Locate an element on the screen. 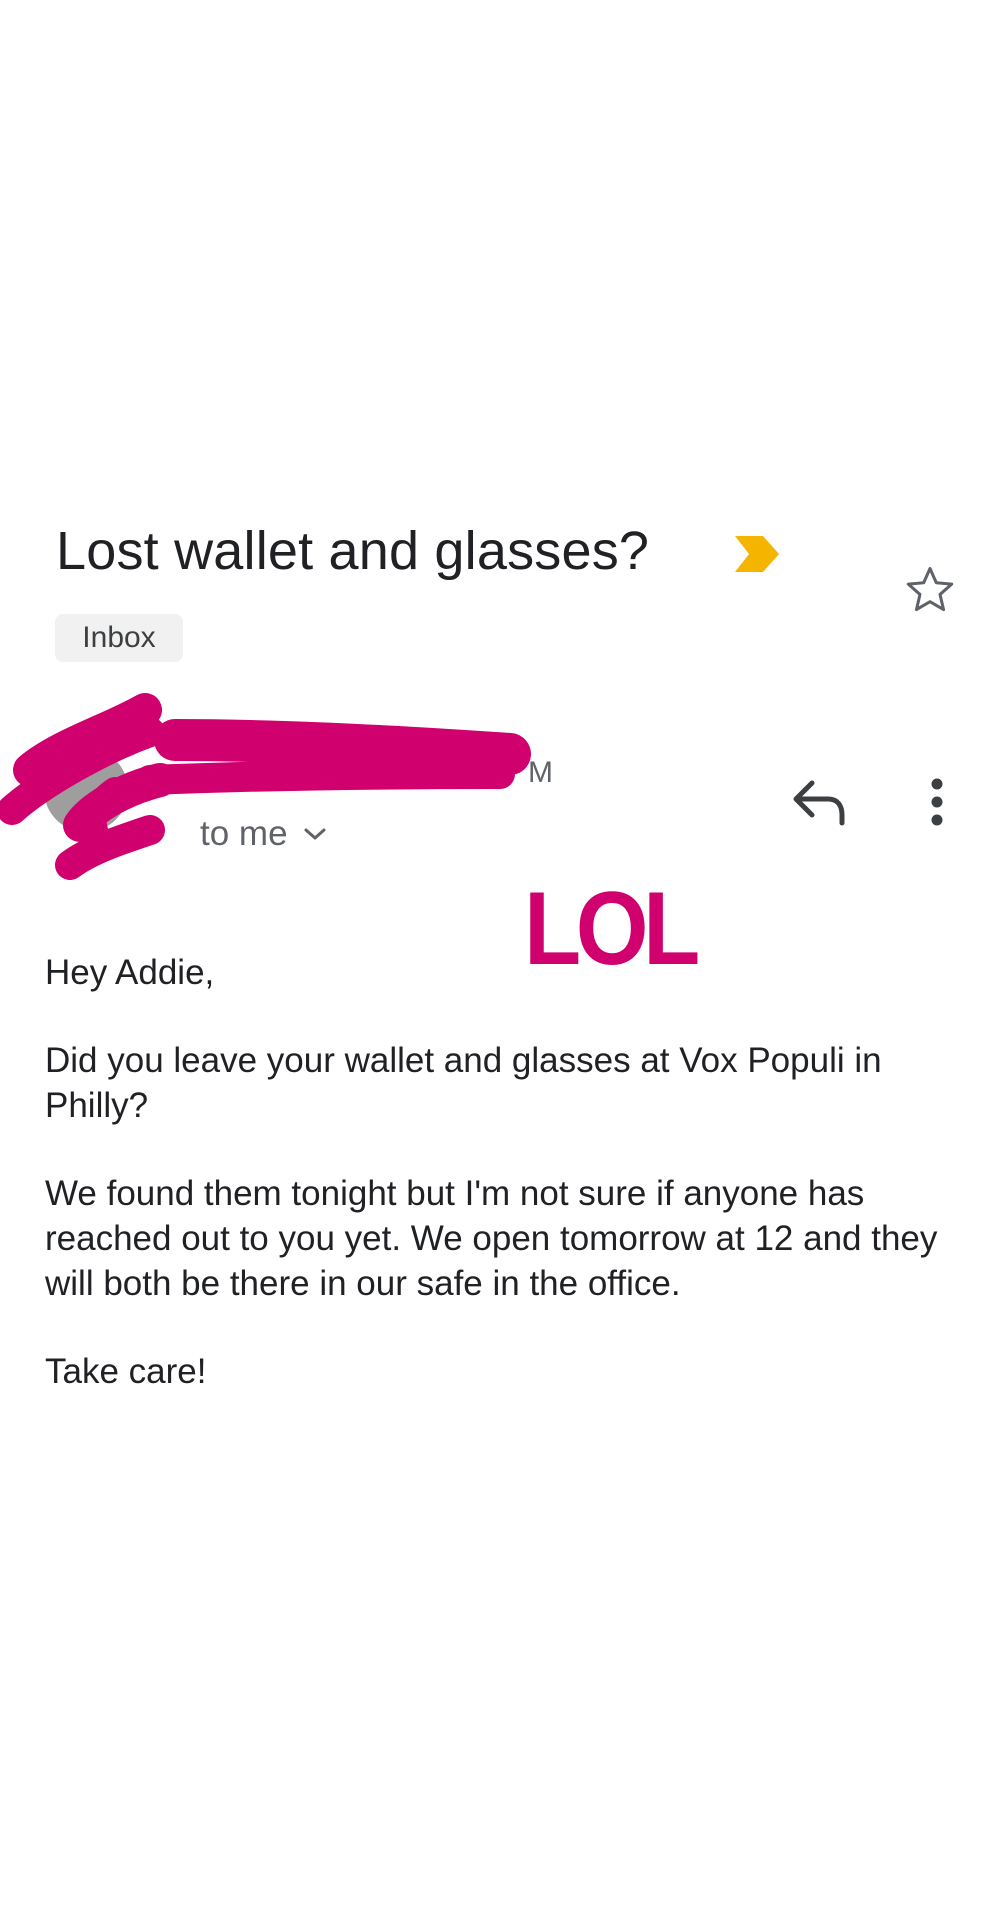  recipient-text: to me is located at coordinates (244, 833).